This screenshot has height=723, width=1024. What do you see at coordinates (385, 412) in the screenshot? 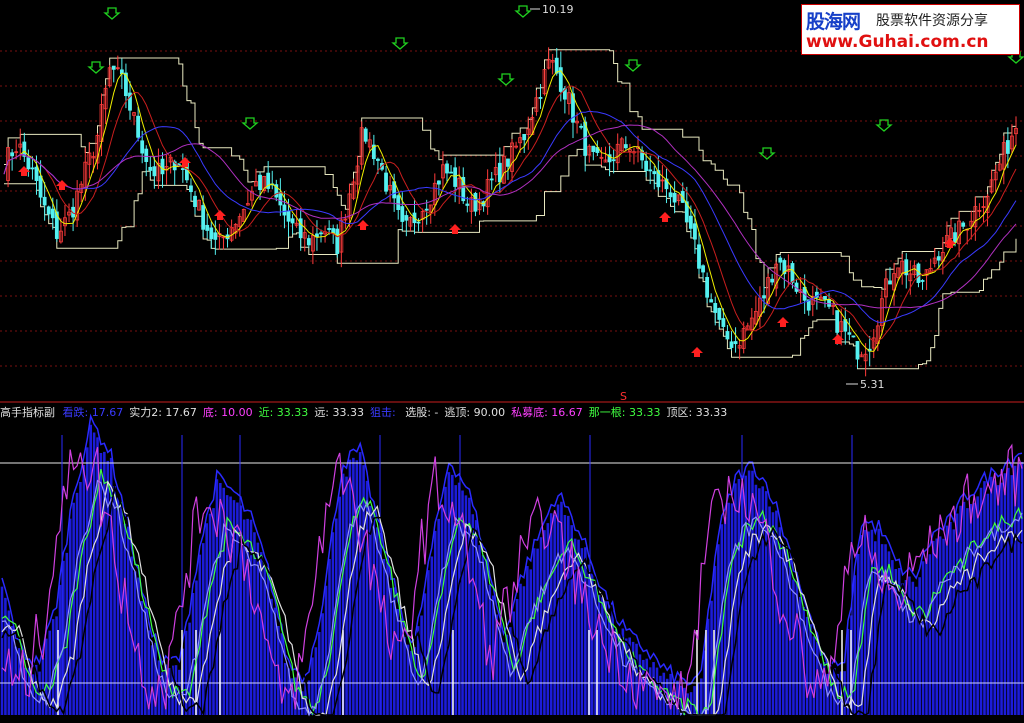
I see `legend-item: 狙击:` at bounding box center [385, 412].